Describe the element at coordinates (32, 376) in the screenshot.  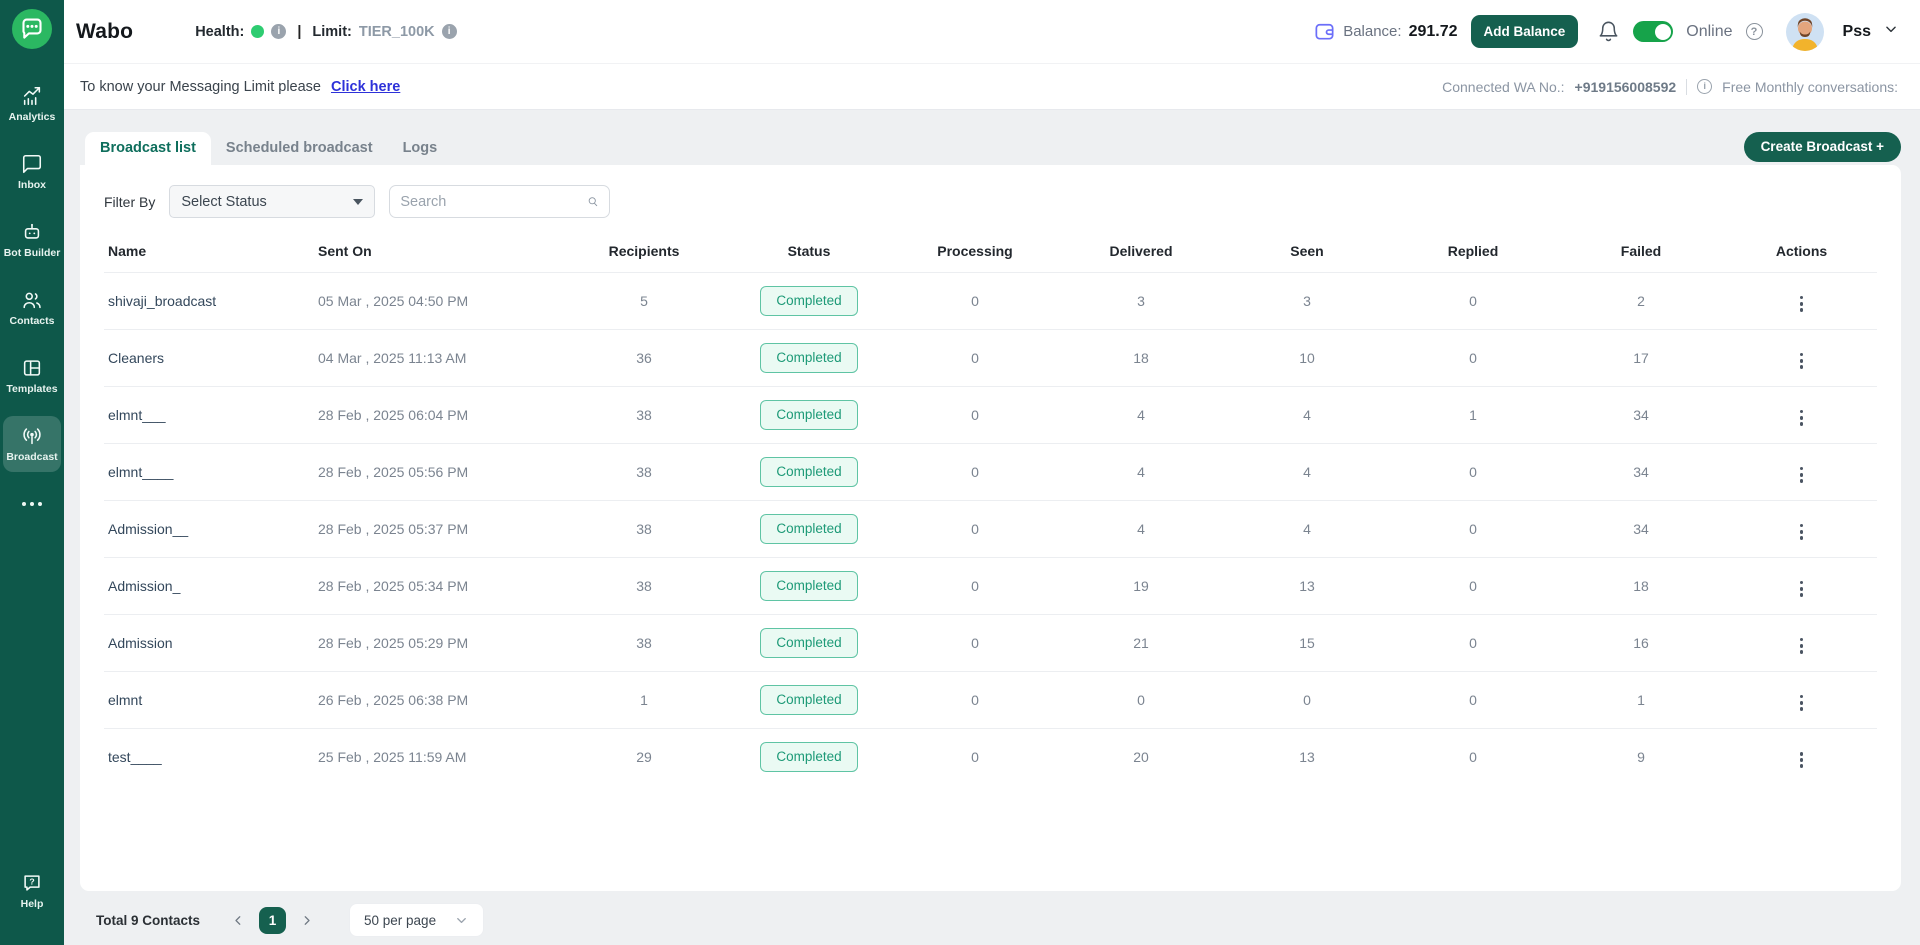
I see `sidebar-item-templates: Templates` at that location.